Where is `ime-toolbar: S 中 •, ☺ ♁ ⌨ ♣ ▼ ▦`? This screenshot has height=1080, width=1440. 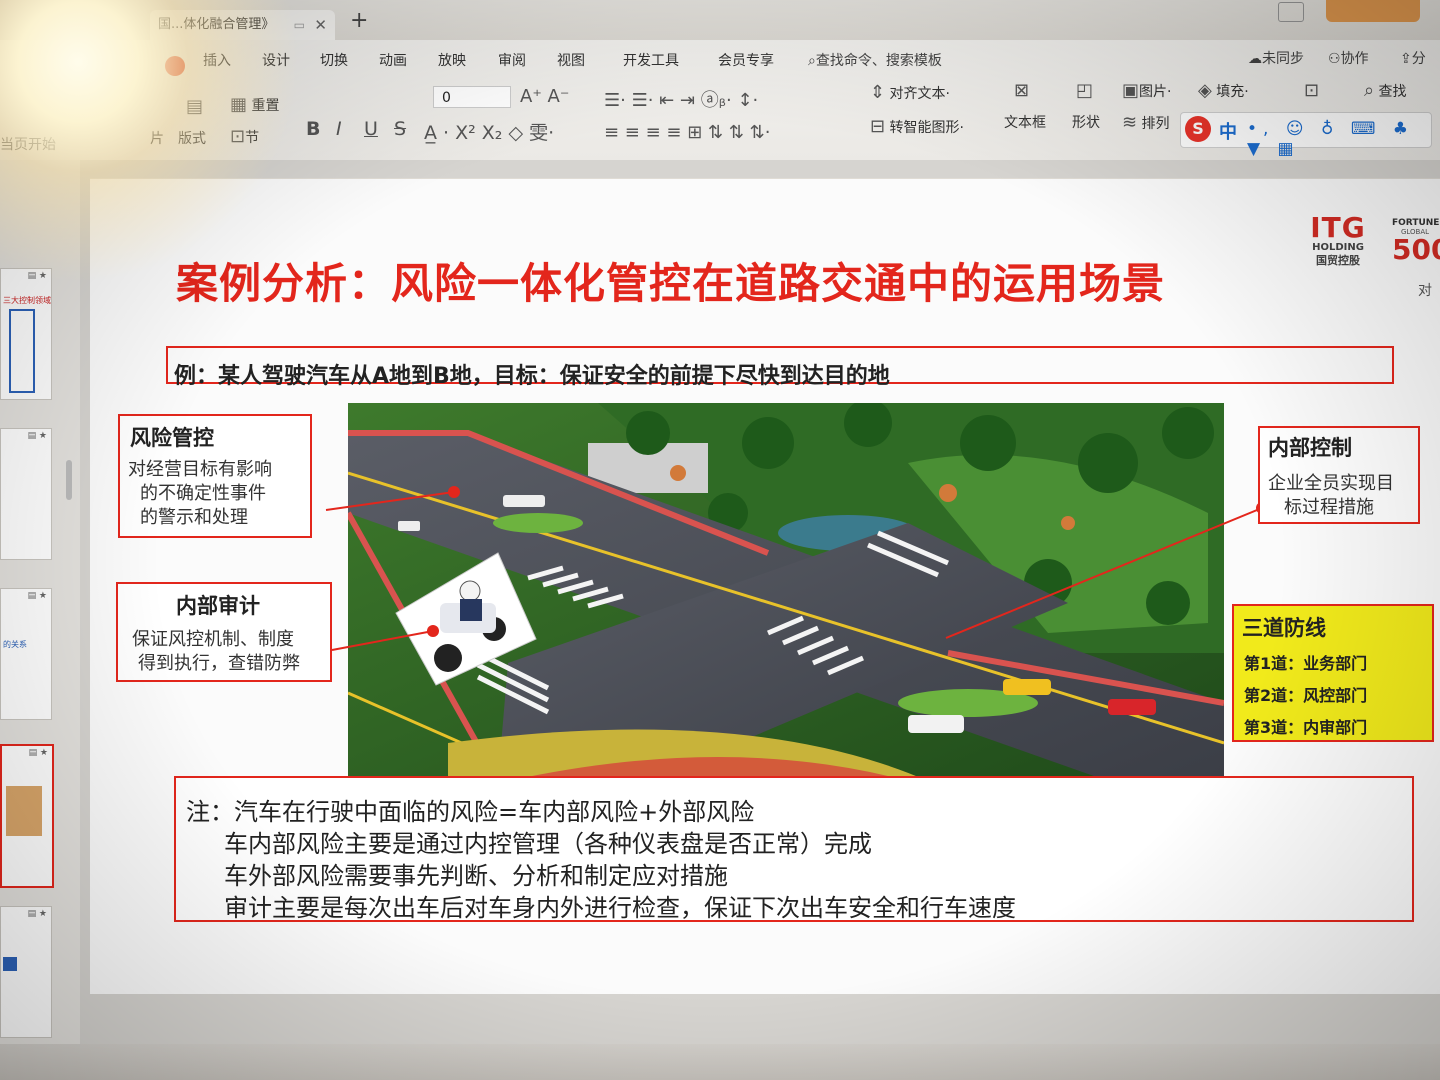 ime-toolbar: S 中 •, ☺ ♁ ⌨ ♣ ▼ ▦ is located at coordinates (1306, 135).